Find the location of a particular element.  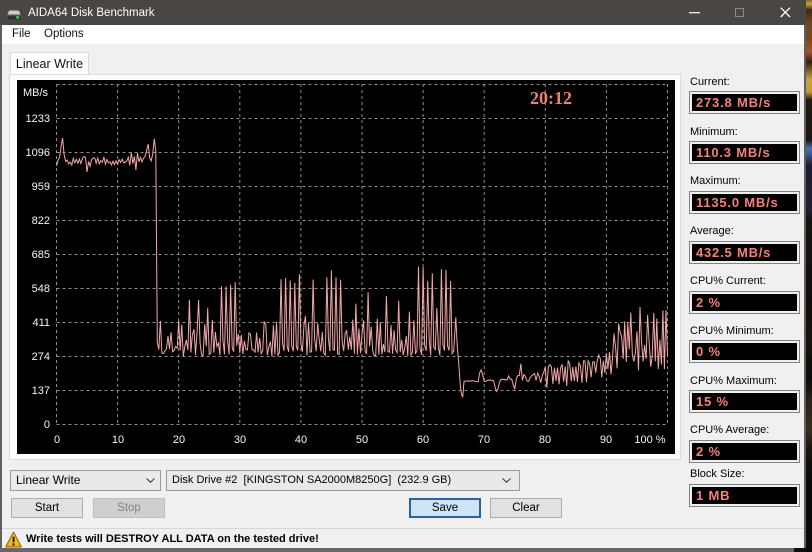

svg-text: 1233 is located at coordinates (38, 119).